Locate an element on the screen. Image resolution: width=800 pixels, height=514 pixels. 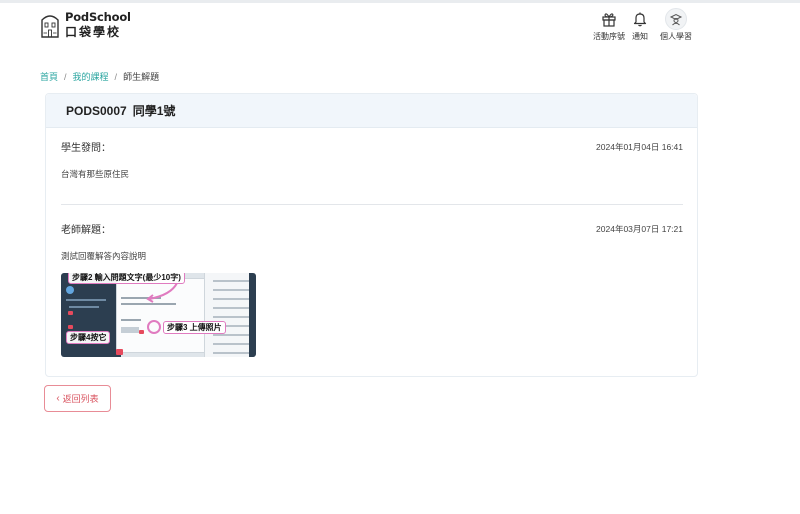
user-avatar-icon is located at coordinates (676, 19).